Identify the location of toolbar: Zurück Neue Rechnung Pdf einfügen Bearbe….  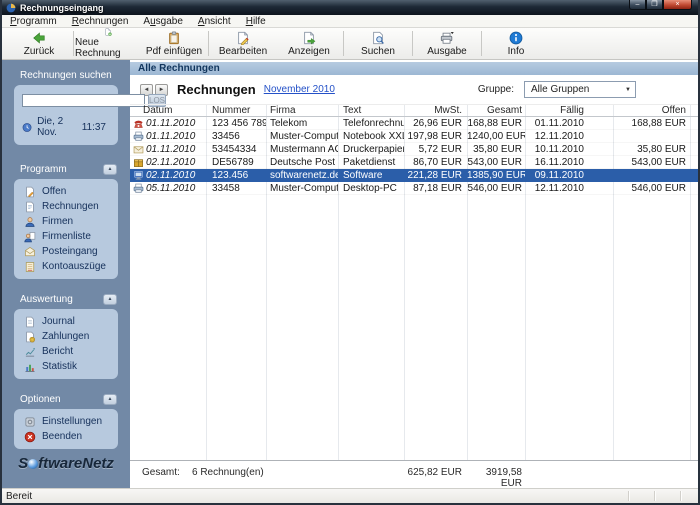
(350, 44).